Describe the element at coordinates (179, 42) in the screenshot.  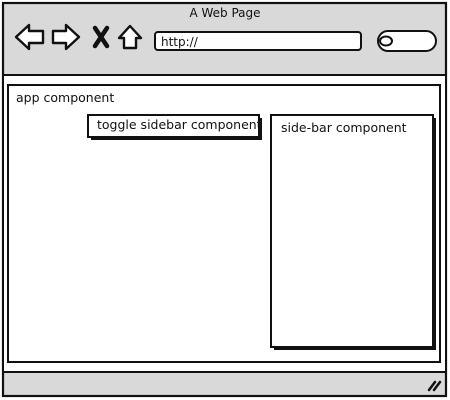
I see `address-bar-text: http://` at that location.